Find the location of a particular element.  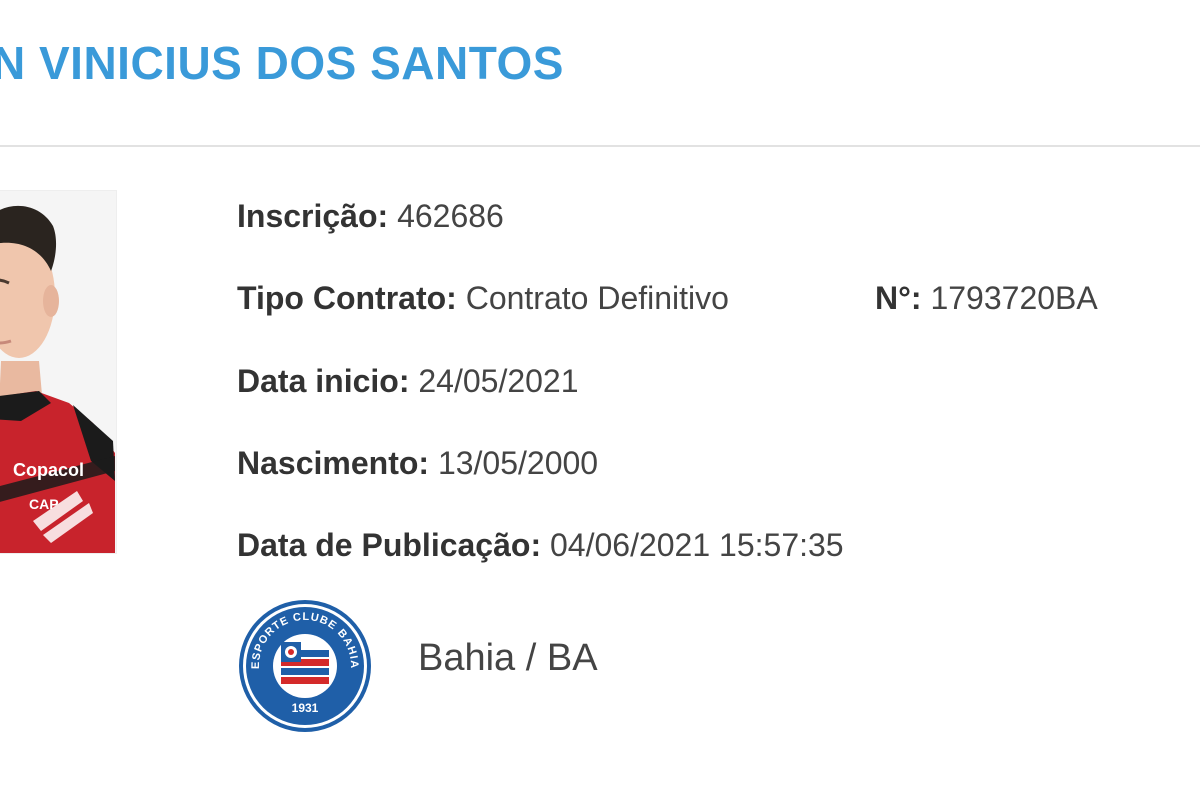

tipo-contrato-label: Tipo Contrato: is located at coordinates (347, 298).